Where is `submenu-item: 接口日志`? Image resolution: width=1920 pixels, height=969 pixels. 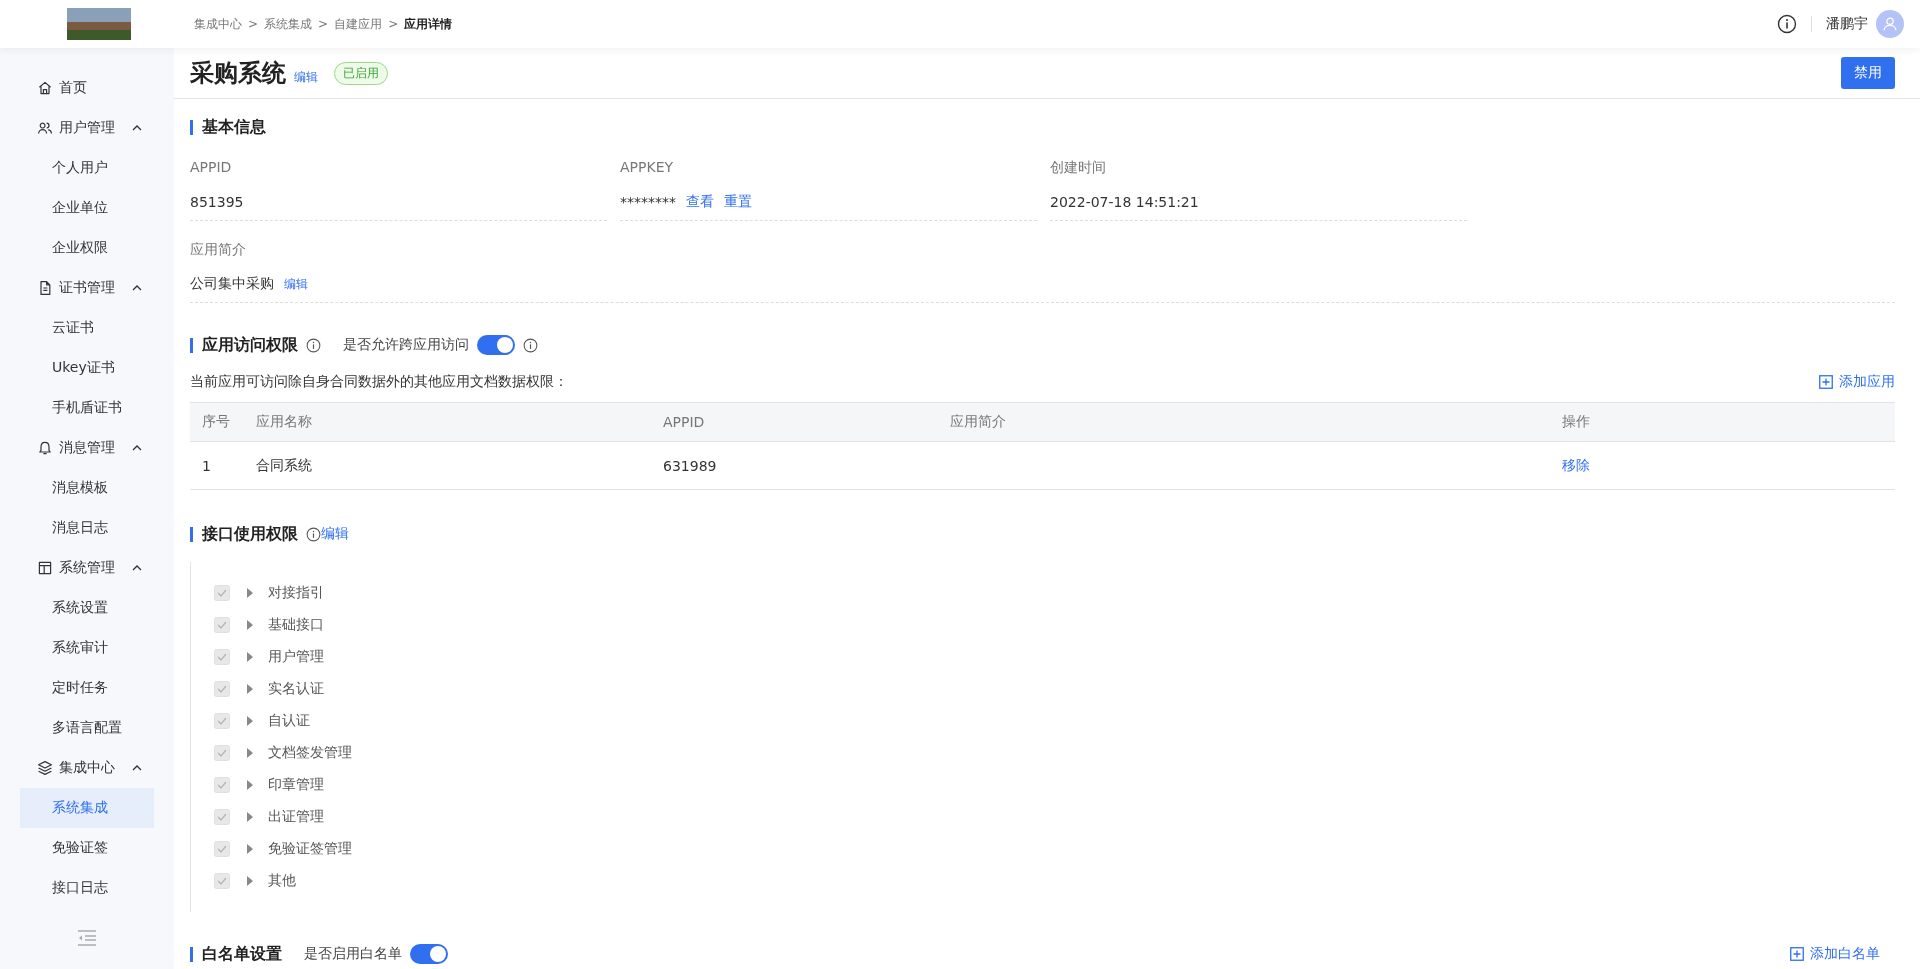
submenu-item: 接口日志 is located at coordinates (87, 888).